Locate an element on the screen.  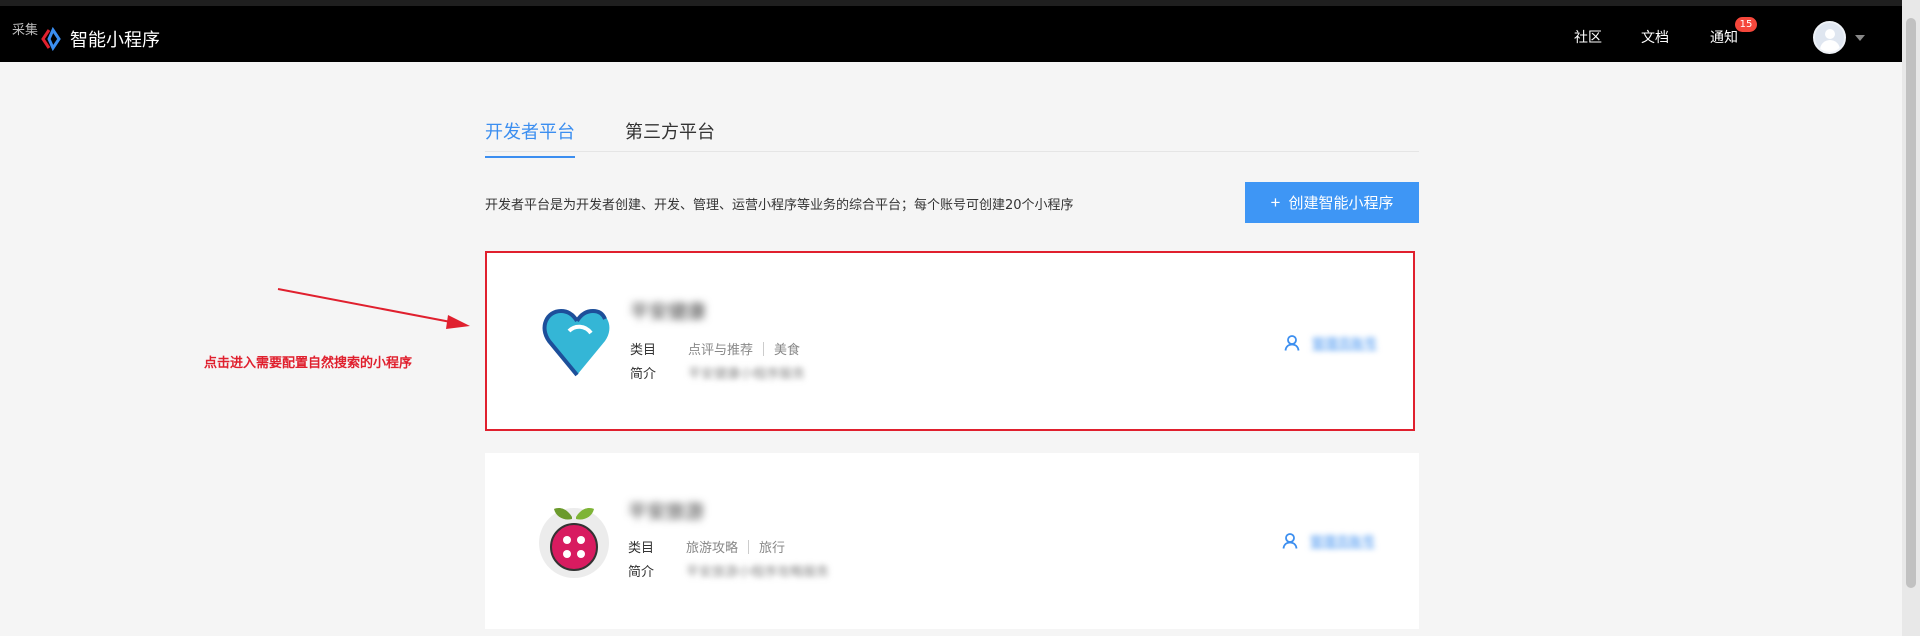
mini-program-name: 平安健康 is located at coordinates (668, 310).